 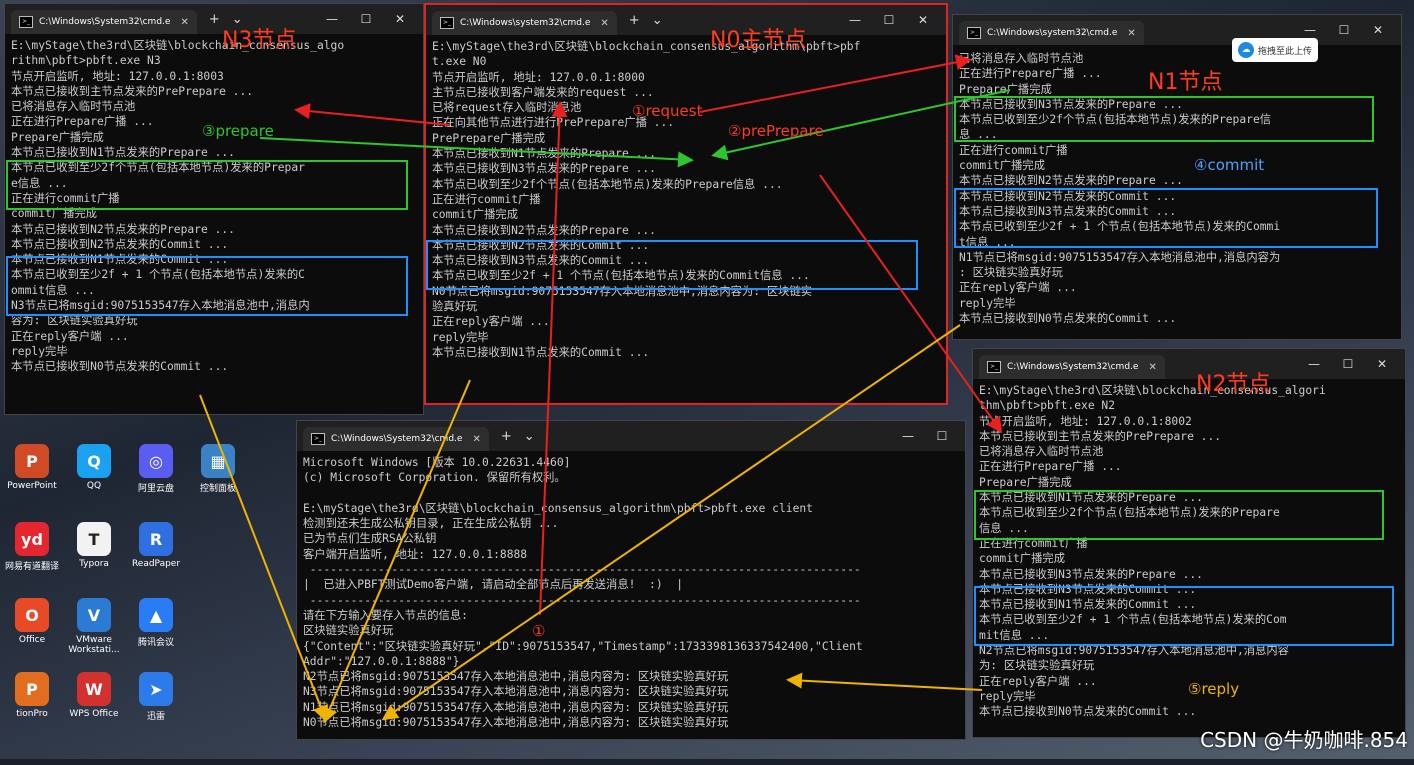 I want to click on label-n2: N2节点, so click(x=1233, y=384).